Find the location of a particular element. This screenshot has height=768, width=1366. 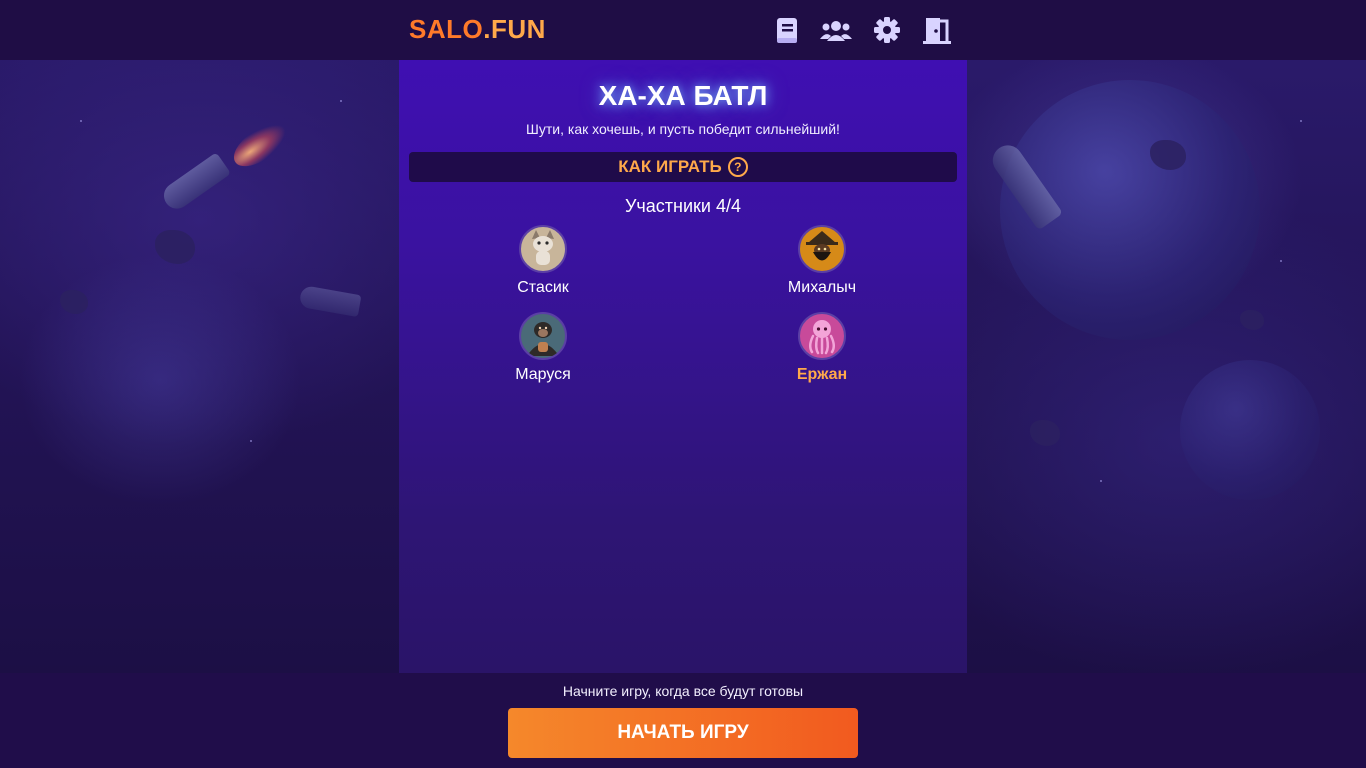

book-icon is located at coordinates (788, 31).